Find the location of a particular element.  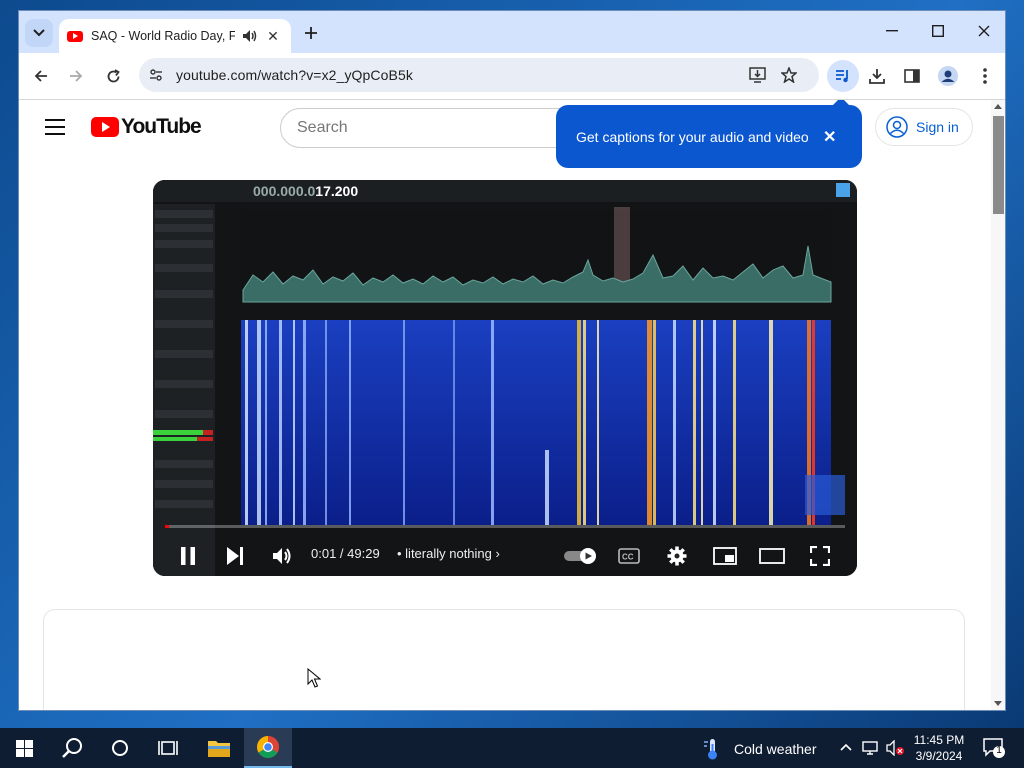

minimize-icon is located at coordinates (892, 31).